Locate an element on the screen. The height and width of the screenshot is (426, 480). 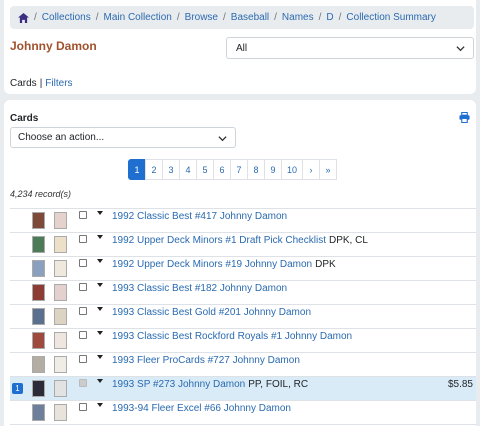
card-title-cell: 1993-94 Fleer Excel #66 Johnny Damon is located at coordinates (201, 408).